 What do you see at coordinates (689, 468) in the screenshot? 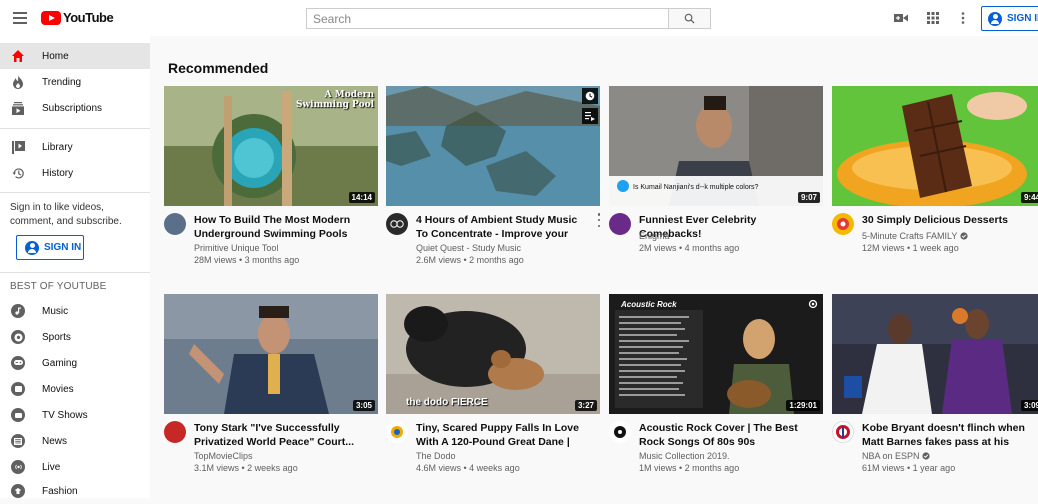
I see `video-meta: 1M views • 2 months ago` at bounding box center [689, 468].